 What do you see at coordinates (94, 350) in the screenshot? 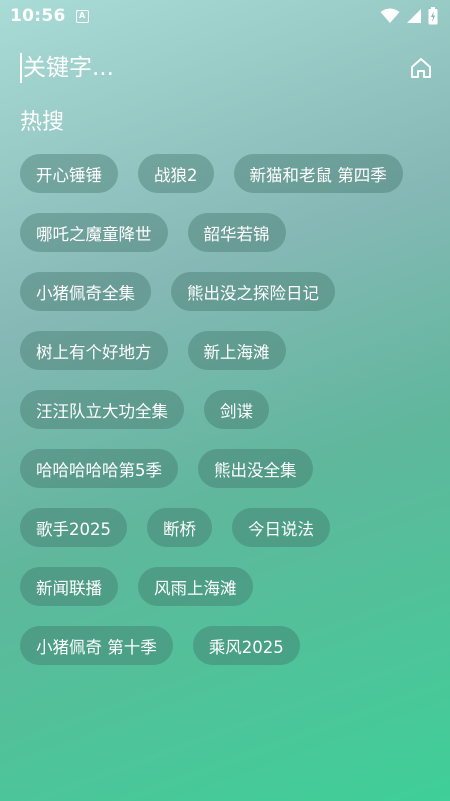
I see `hot-search-tag: 树上有个好地方` at bounding box center [94, 350].